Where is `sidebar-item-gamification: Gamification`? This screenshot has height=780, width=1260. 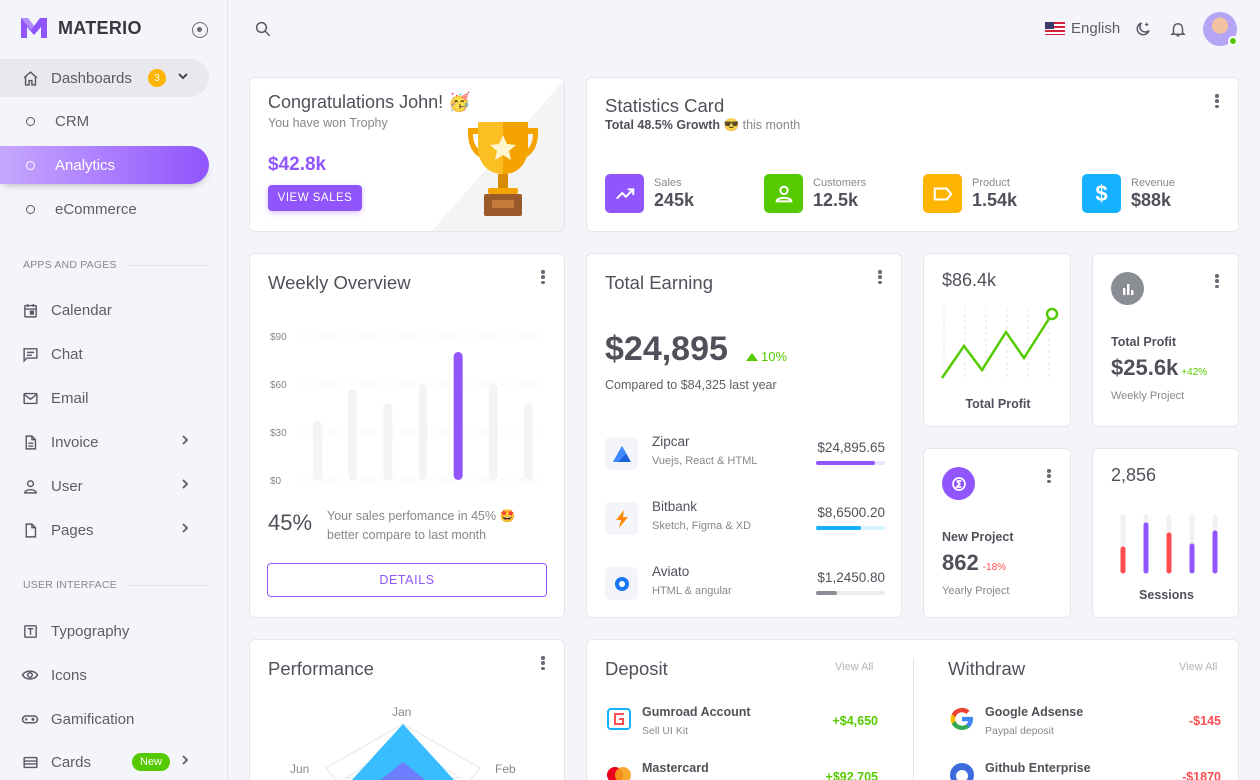 sidebar-item-gamification: Gamification is located at coordinates (104, 719).